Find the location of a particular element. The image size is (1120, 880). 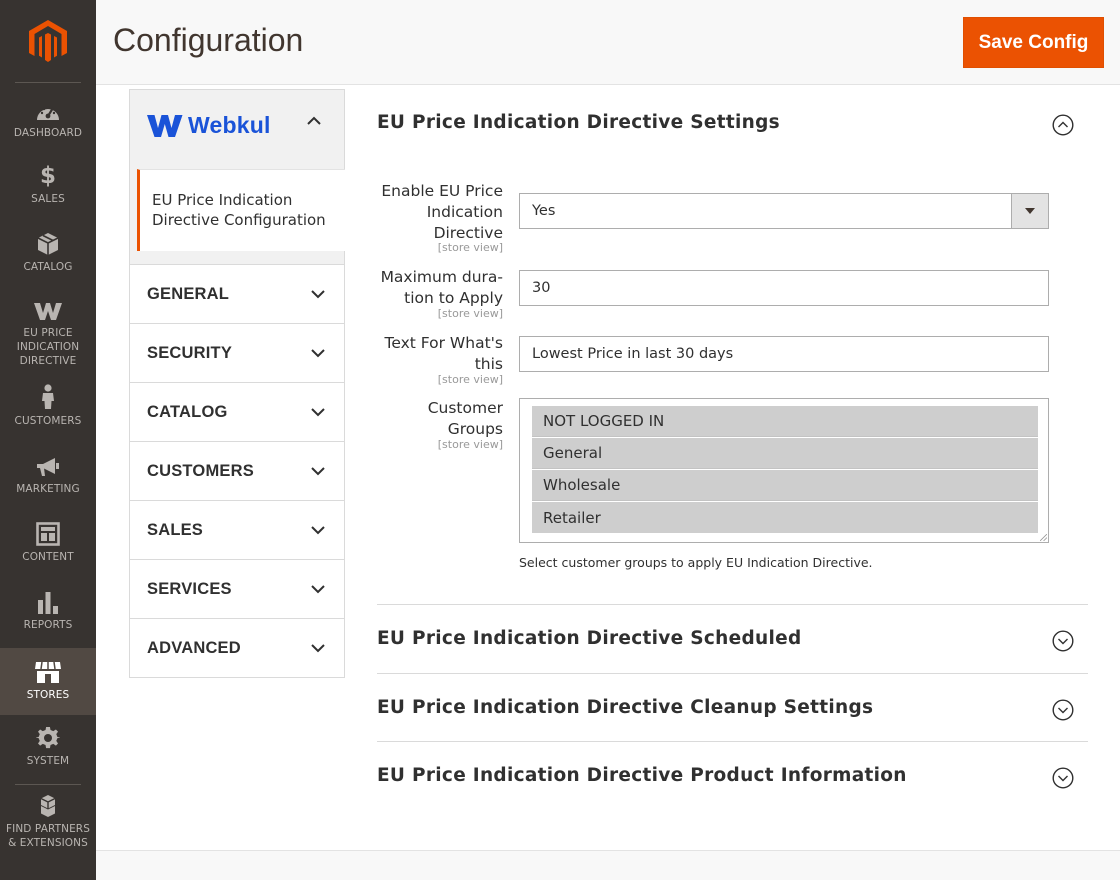

label-line: Enable EU Price is located at coordinates (442, 191).